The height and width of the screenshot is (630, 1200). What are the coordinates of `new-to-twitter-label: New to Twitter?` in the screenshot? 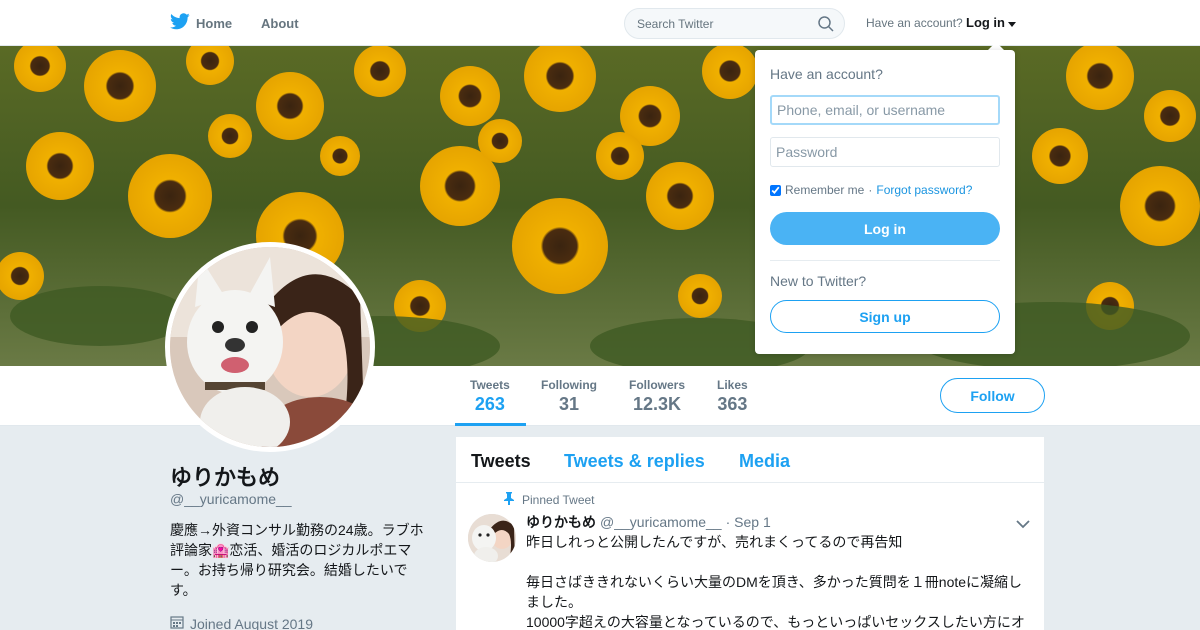 It's located at (818, 281).